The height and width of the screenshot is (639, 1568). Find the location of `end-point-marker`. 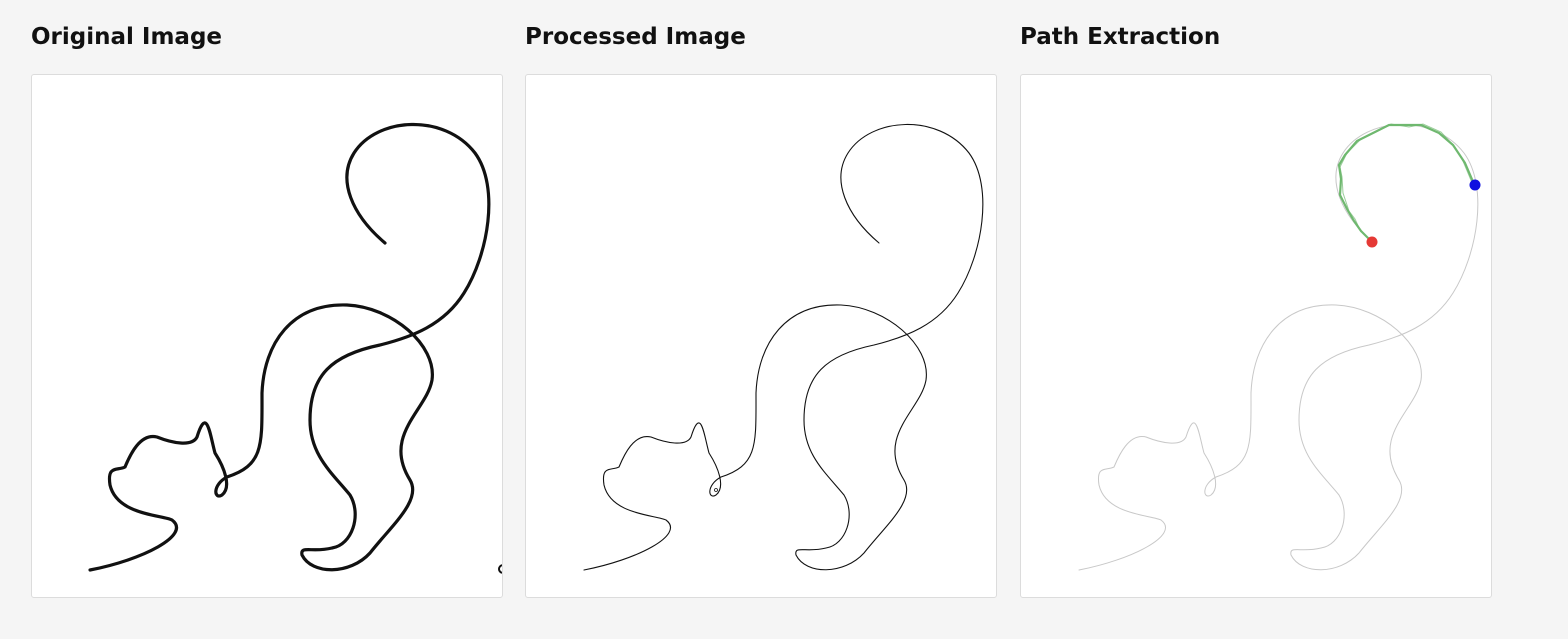

end-point-marker is located at coordinates (1475, 185).